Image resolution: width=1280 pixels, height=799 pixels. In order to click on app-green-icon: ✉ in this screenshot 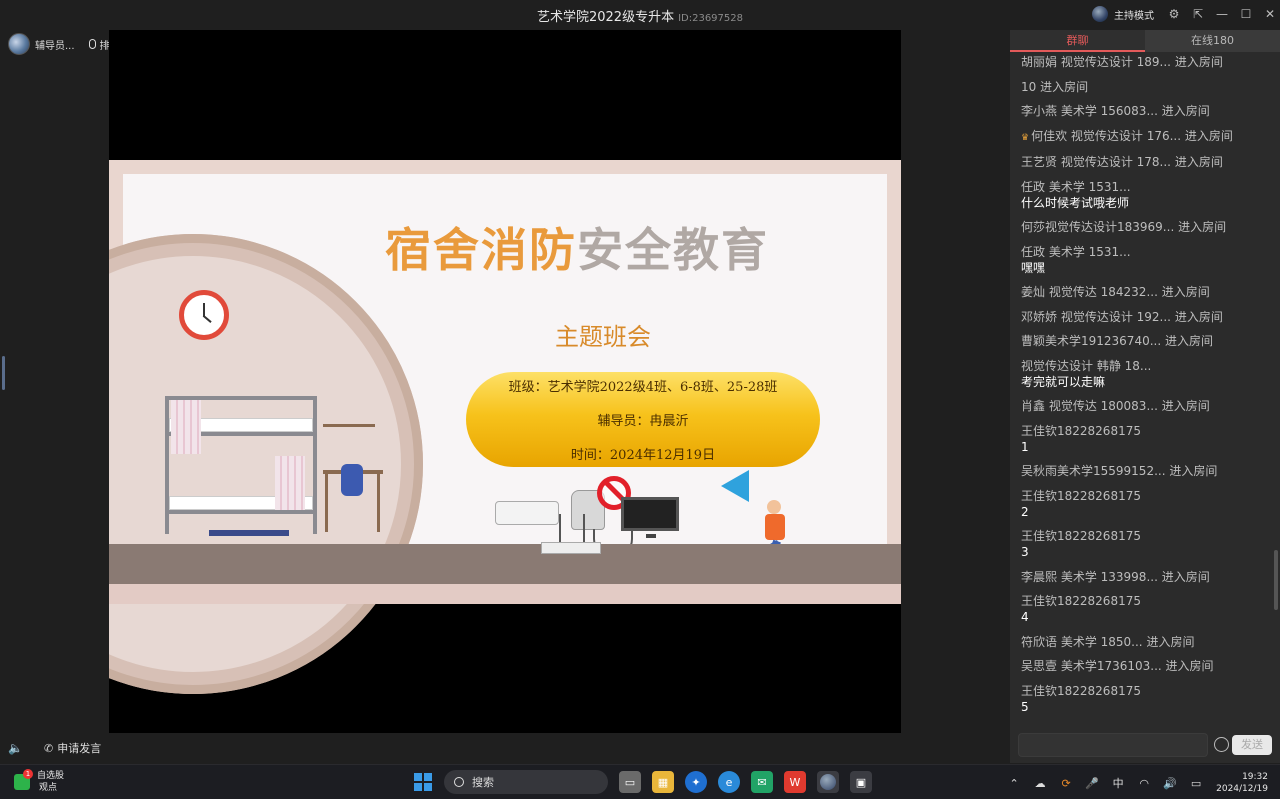, I will do `click(762, 782)`.